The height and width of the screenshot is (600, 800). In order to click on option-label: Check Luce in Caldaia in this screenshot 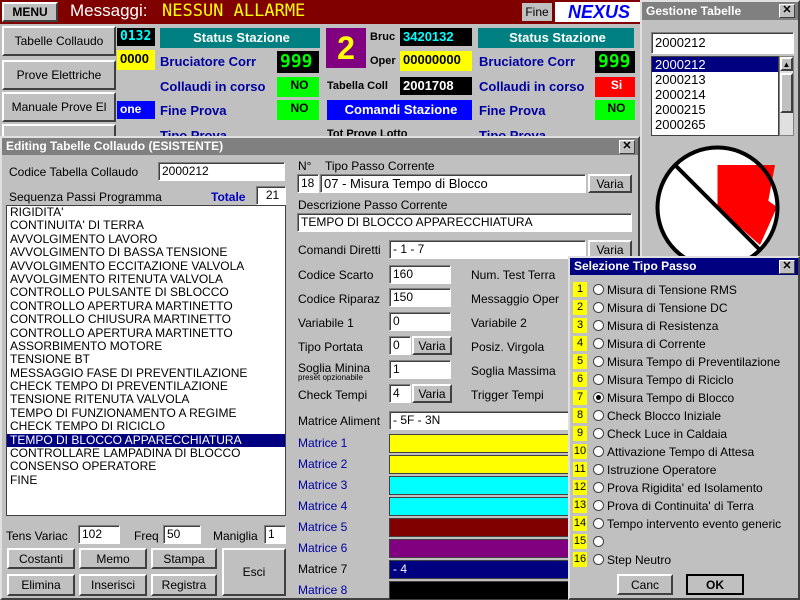, I will do `click(667, 434)`.